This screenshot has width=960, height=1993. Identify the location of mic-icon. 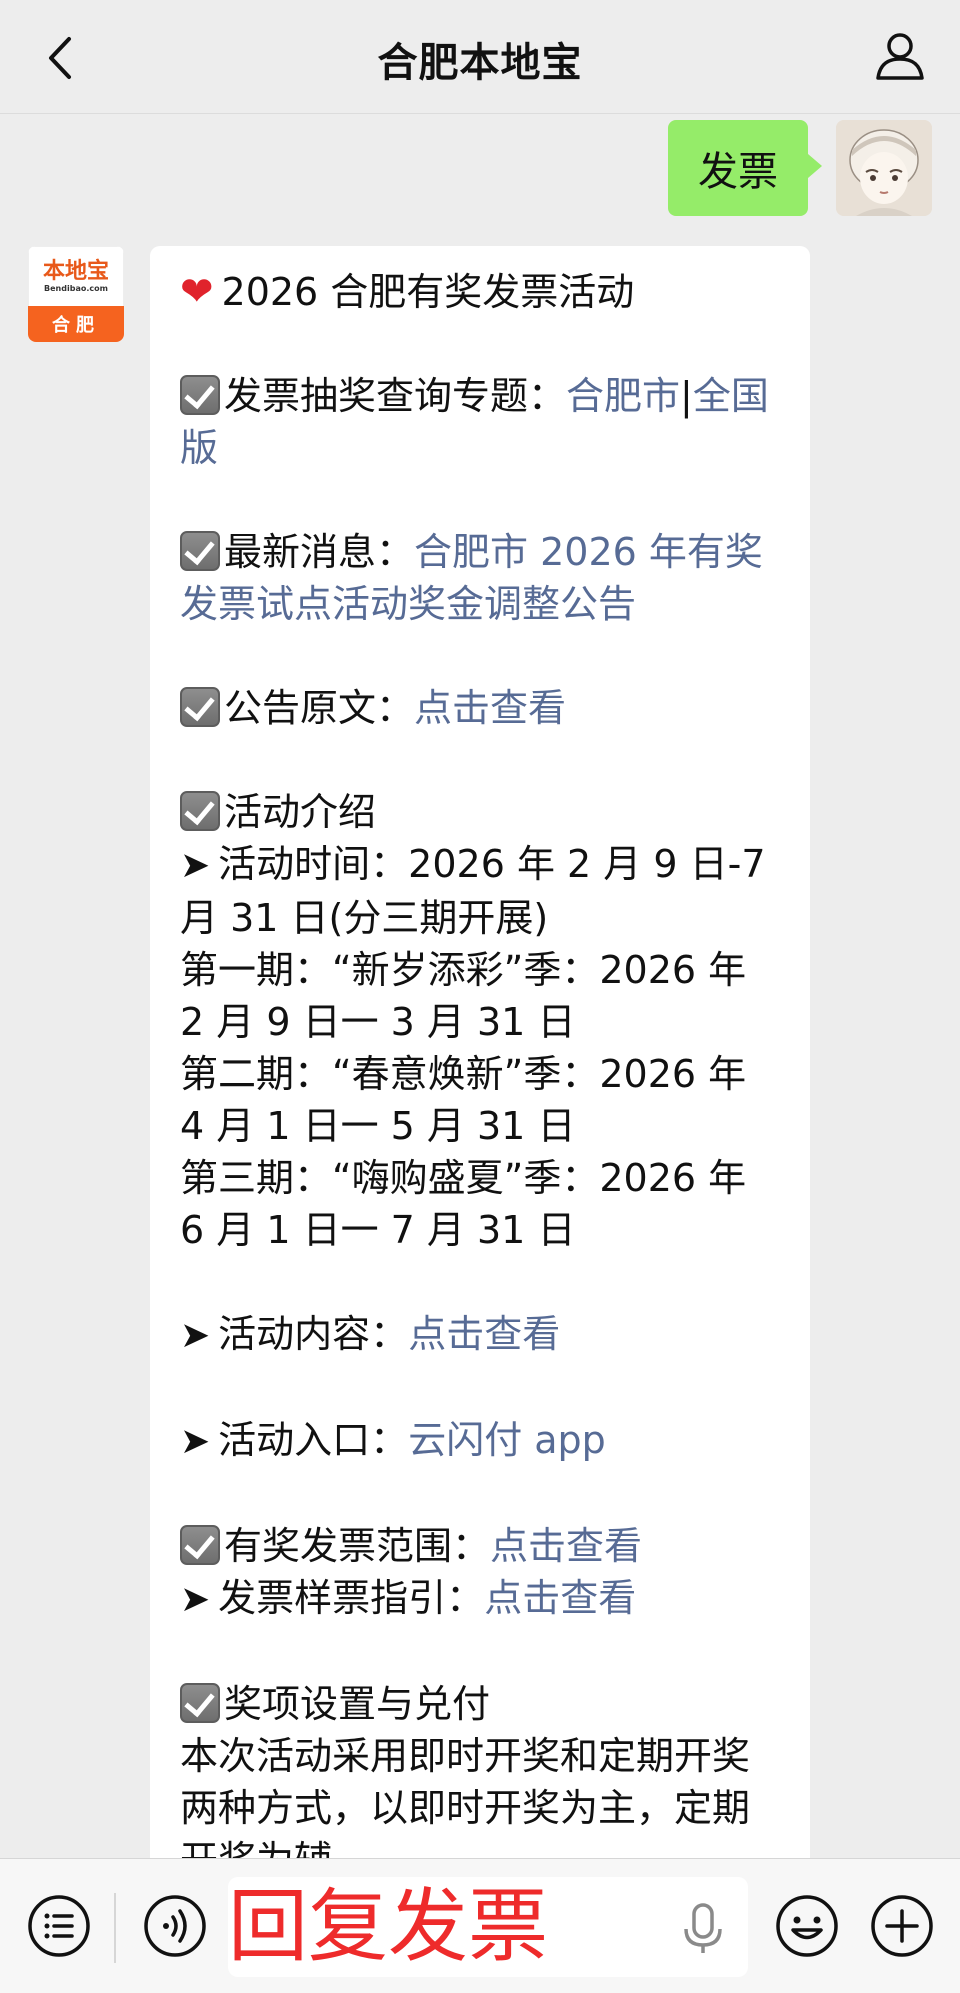
(703, 1929).